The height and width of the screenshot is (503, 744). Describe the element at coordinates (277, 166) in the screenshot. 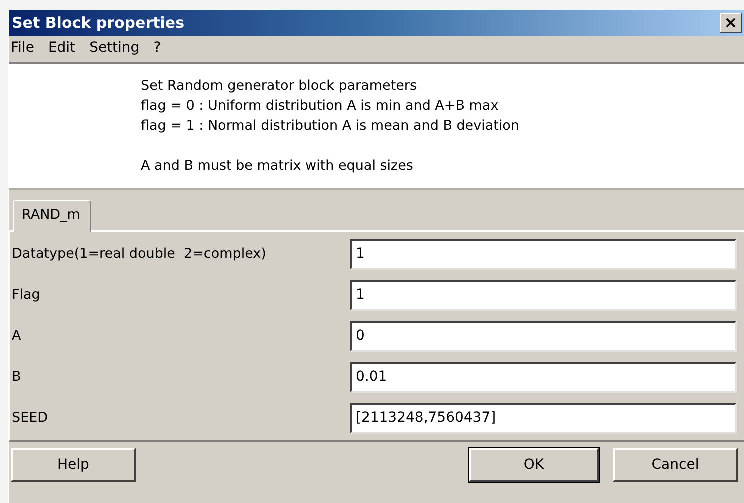

I see `description-line: A and B must be matrix with equal sizes` at that location.